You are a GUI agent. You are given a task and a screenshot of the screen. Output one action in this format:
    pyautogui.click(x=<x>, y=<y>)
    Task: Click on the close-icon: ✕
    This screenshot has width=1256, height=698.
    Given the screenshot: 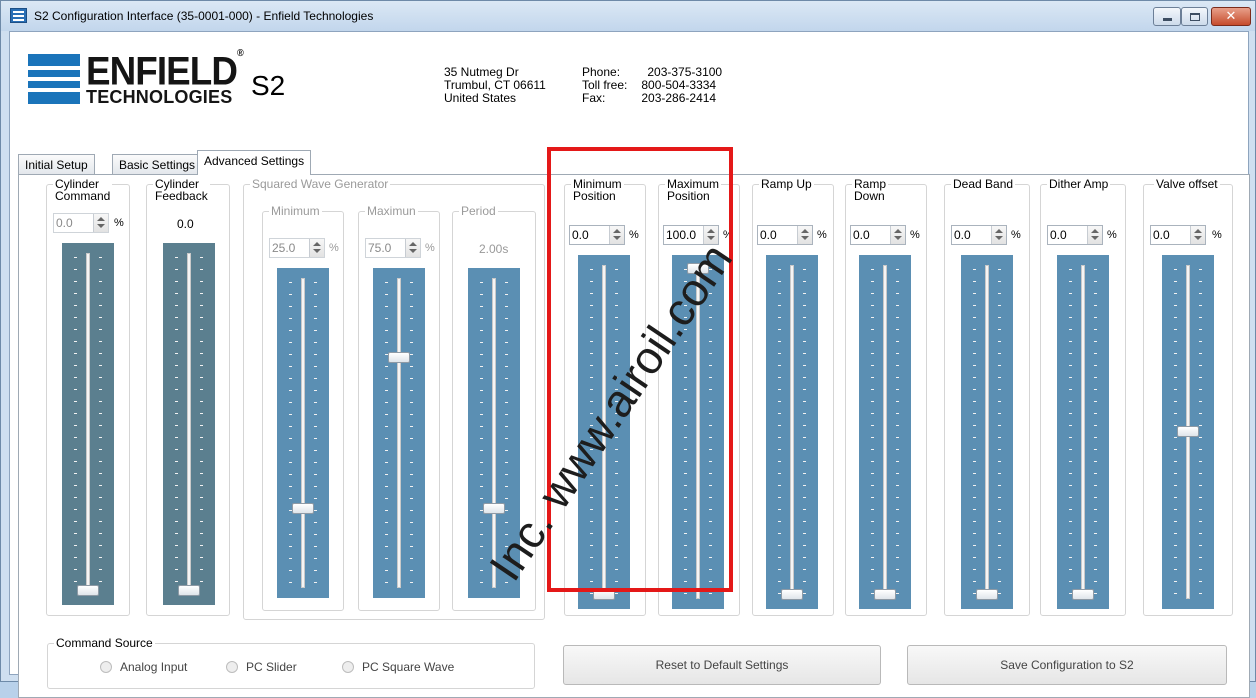 What is the action you would take?
    pyautogui.click(x=1231, y=16)
    